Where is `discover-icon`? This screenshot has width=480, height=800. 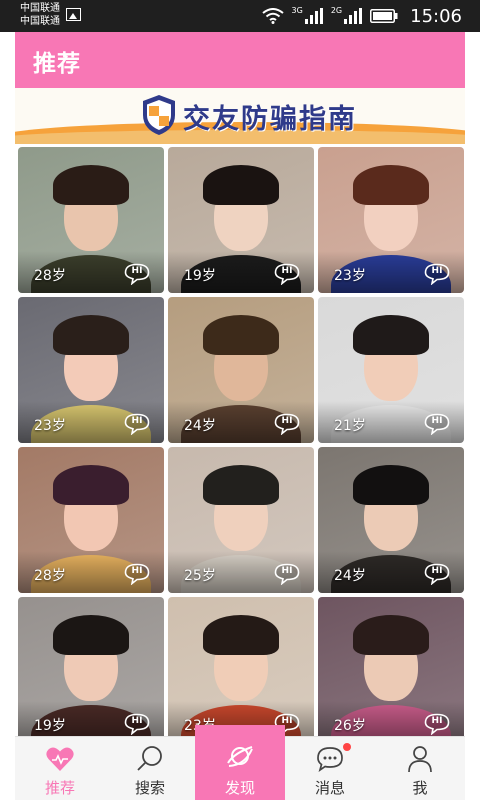 discover-icon is located at coordinates (240, 756).